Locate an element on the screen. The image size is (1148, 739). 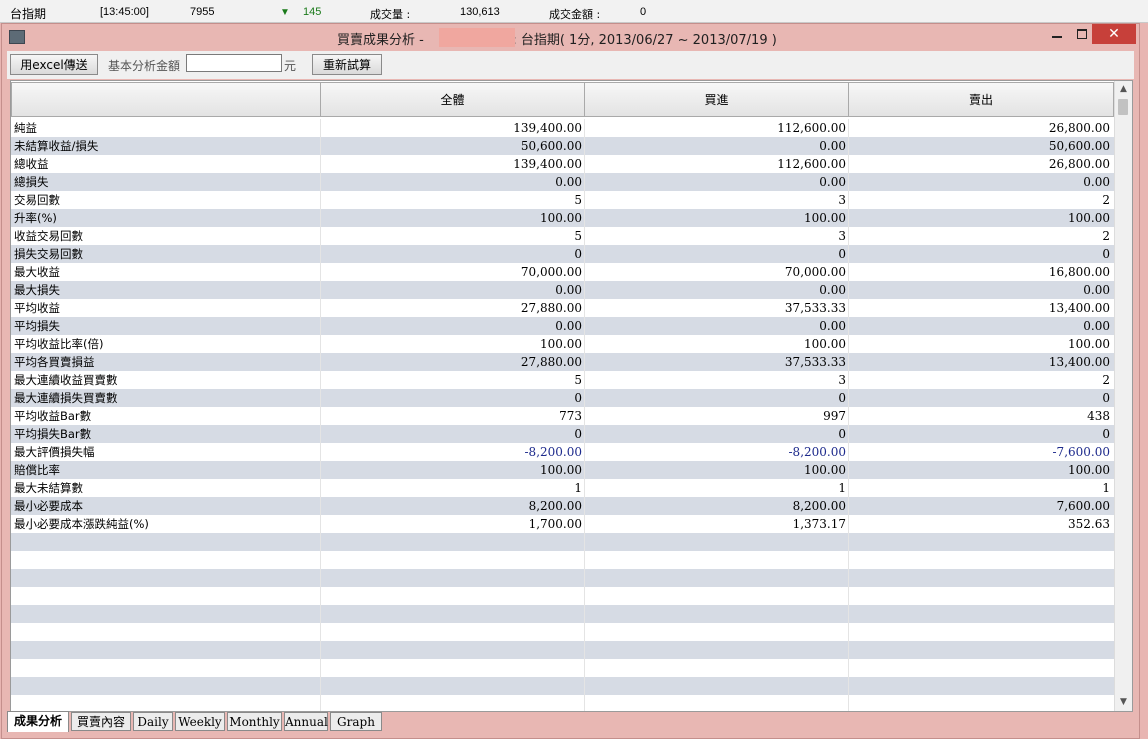
cell-buy: 8,200.00 is located at coordinates (819, 506).